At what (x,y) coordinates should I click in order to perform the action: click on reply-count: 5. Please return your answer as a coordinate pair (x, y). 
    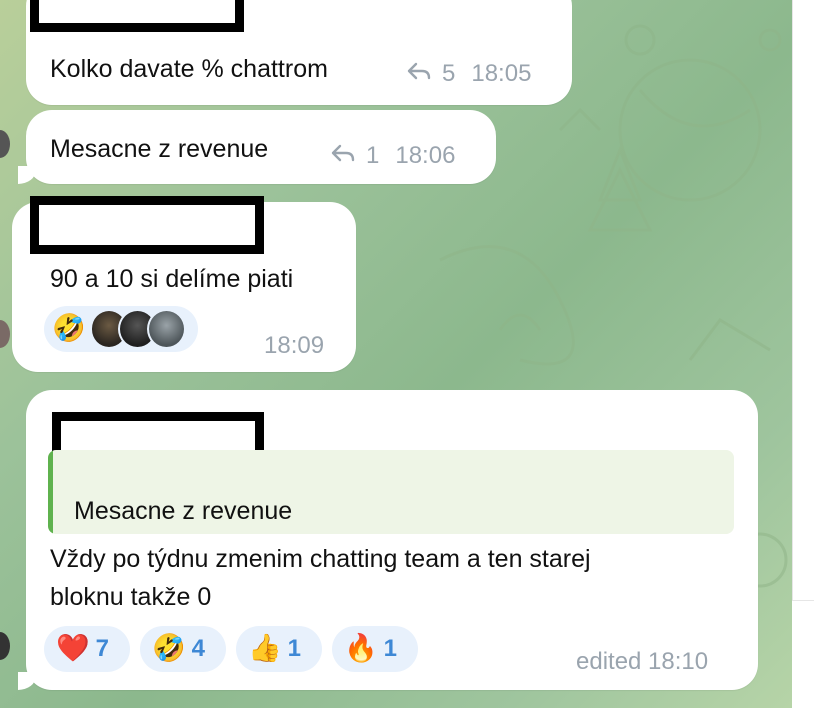
    Looking at the image, I should click on (448, 74).